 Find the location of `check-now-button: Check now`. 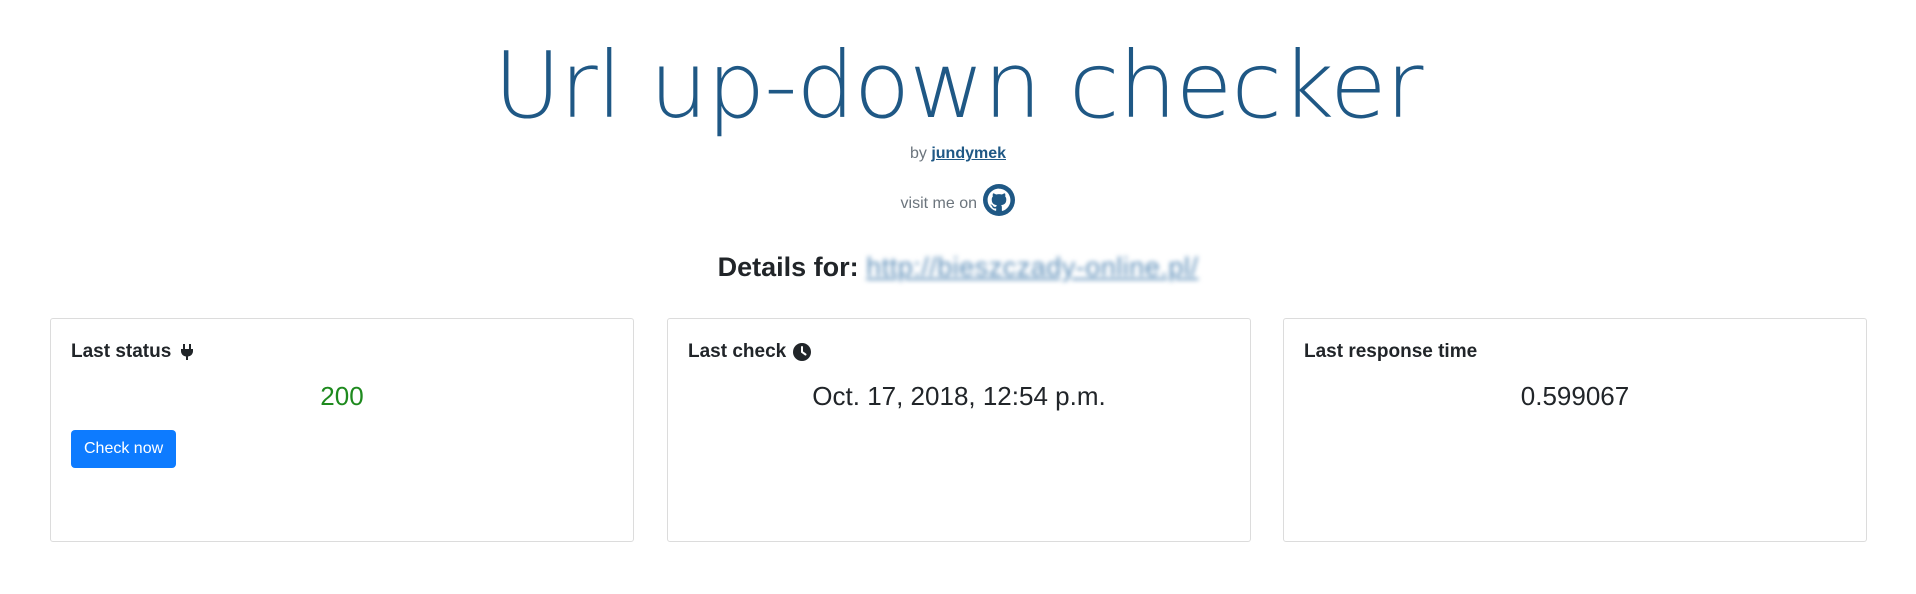

check-now-button: Check now is located at coordinates (124, 449).